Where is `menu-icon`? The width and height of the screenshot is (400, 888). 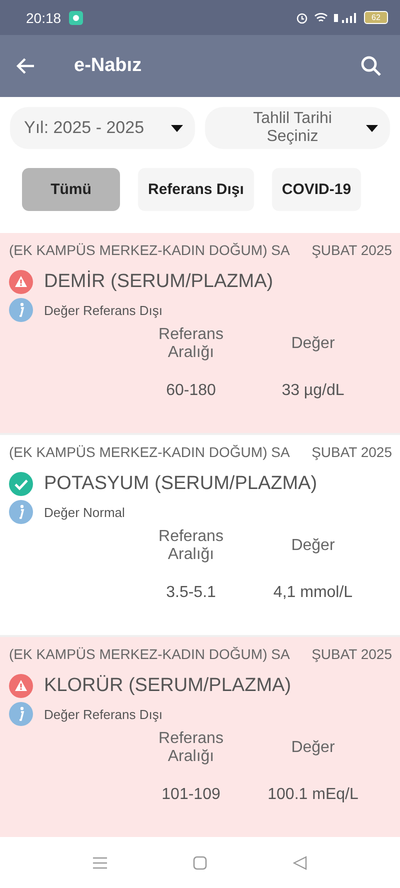
menu-icon is located at coordinates (100, 862).